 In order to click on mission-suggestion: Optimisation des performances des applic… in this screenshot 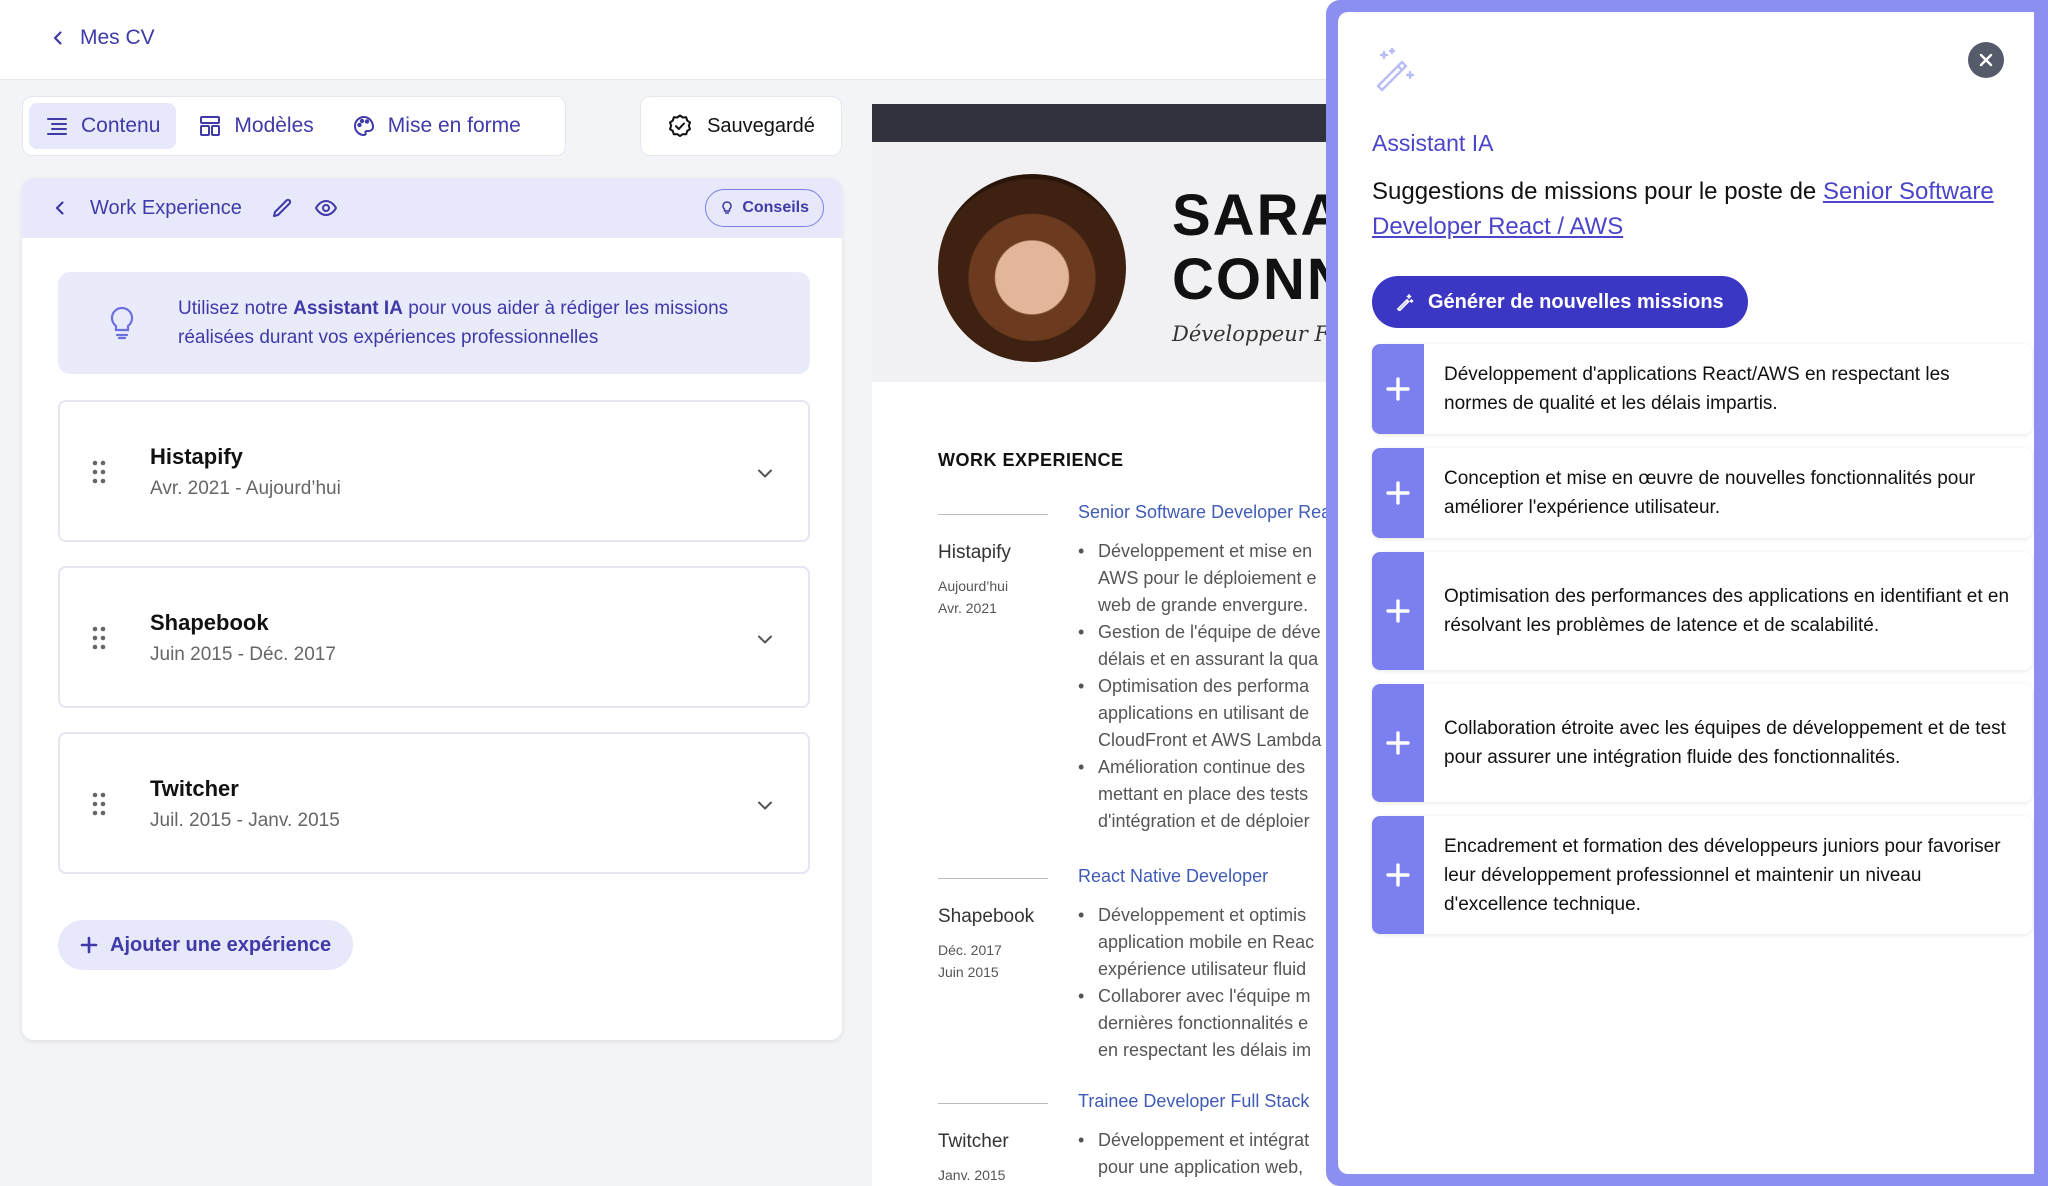, I will do `click(1702, 611)`.